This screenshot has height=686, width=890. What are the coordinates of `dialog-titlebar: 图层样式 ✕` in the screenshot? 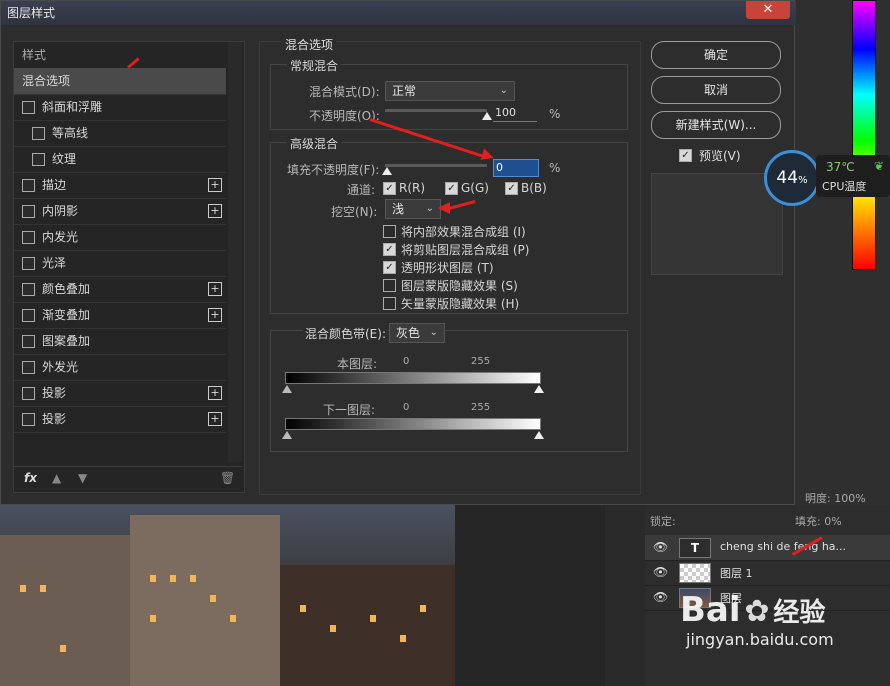 It's located at (398, 13).